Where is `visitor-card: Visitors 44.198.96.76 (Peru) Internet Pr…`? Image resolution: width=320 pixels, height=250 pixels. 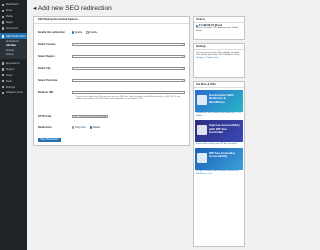 visitor-card: Visitors 44.198.96.76 (Peru) Internet Pr… is located at coordinates (219, 28).